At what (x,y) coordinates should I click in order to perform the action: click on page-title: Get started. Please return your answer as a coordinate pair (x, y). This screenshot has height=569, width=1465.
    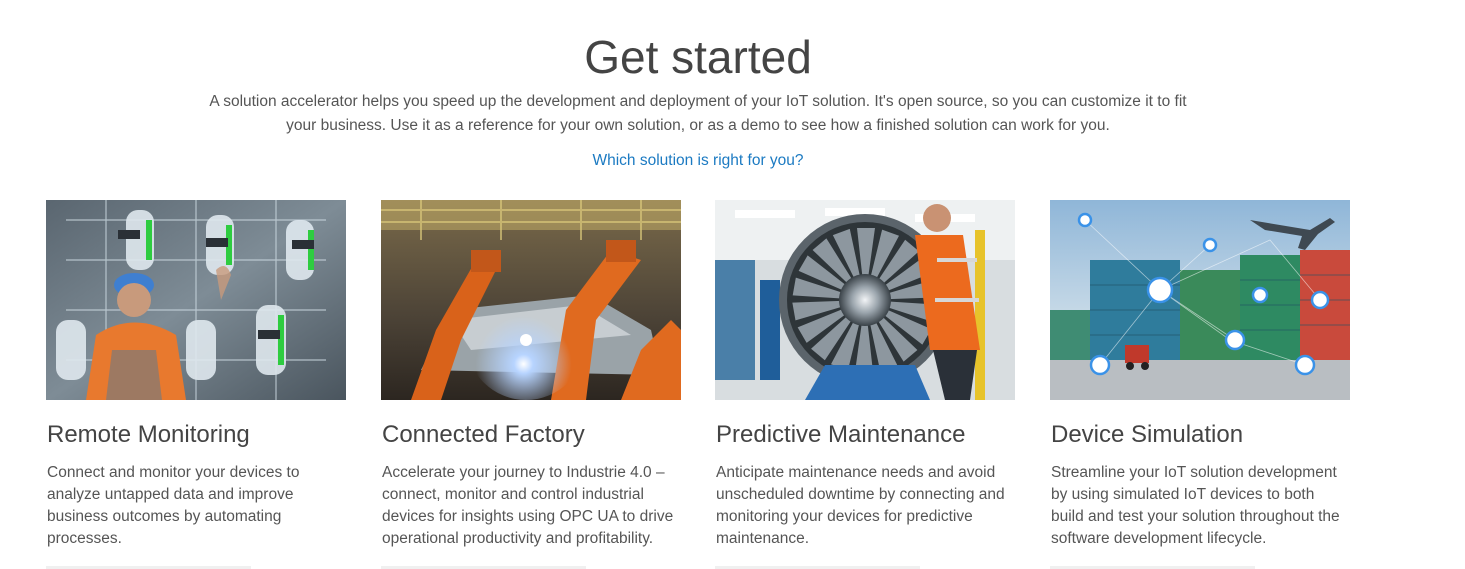
    Looking at the image, I should click on (698, 57).